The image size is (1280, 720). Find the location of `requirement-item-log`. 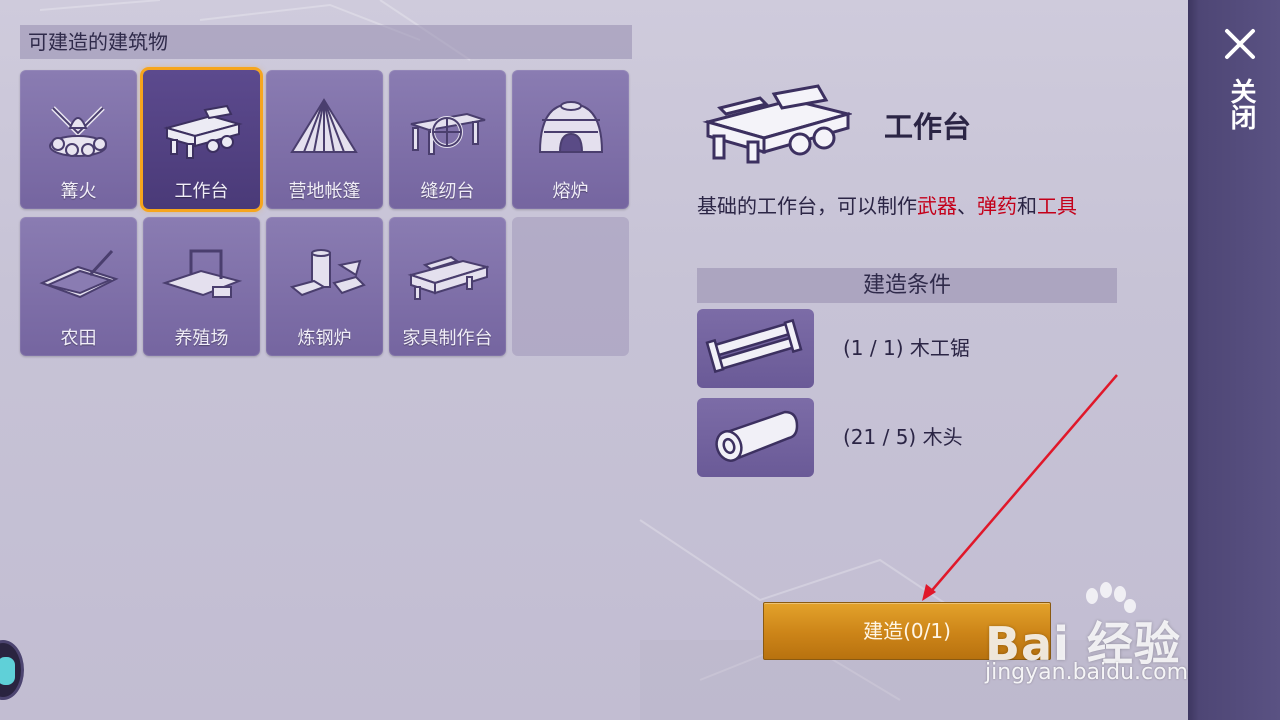

requirement-item-log is located at coordinates (755, 437).